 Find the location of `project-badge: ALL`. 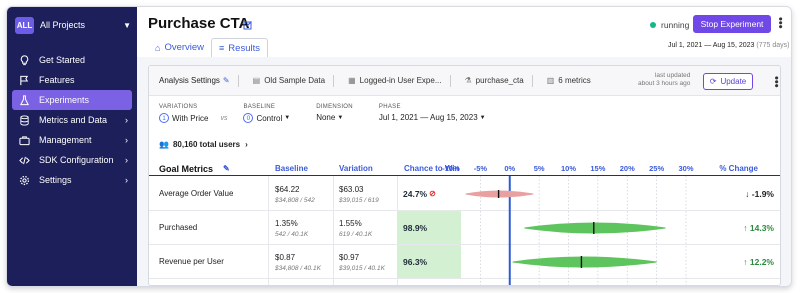

project-badge: ALL is located at coordinates (24, 25).